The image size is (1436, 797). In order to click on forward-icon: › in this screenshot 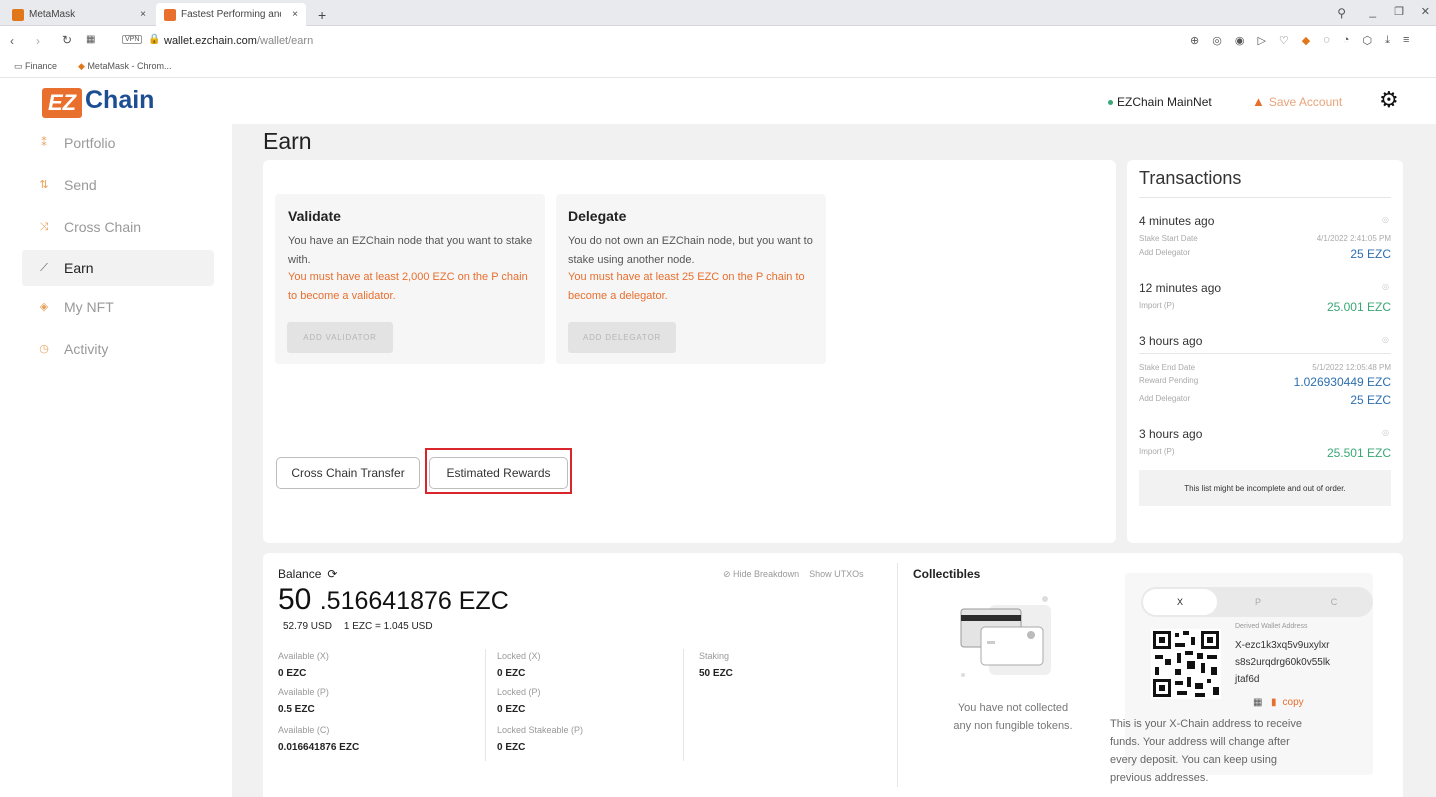, I will do `click(38, 41)`.